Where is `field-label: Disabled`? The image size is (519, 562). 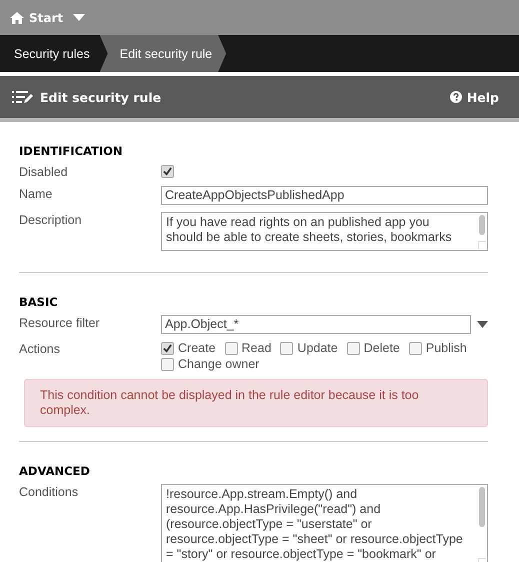 field-label: Disabled is located at coordinates (44, 171).